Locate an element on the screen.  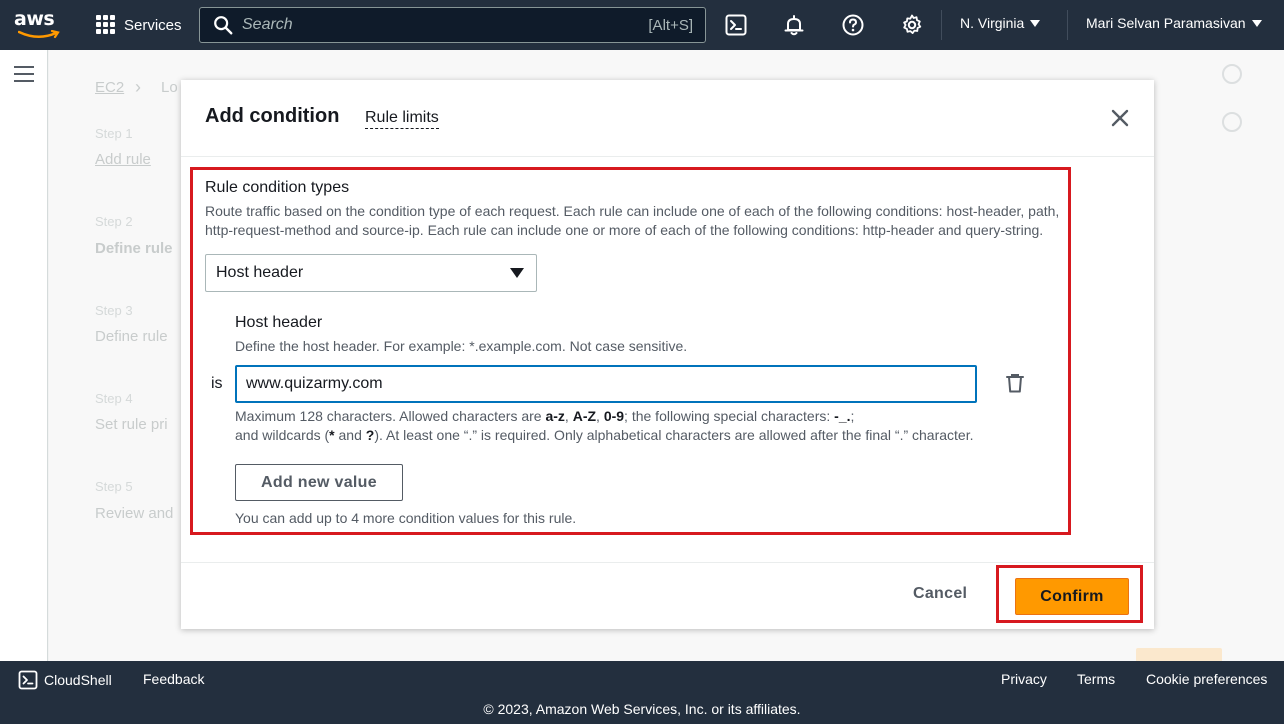
region-label: N. Virginia is located at coordinates (992, 23).